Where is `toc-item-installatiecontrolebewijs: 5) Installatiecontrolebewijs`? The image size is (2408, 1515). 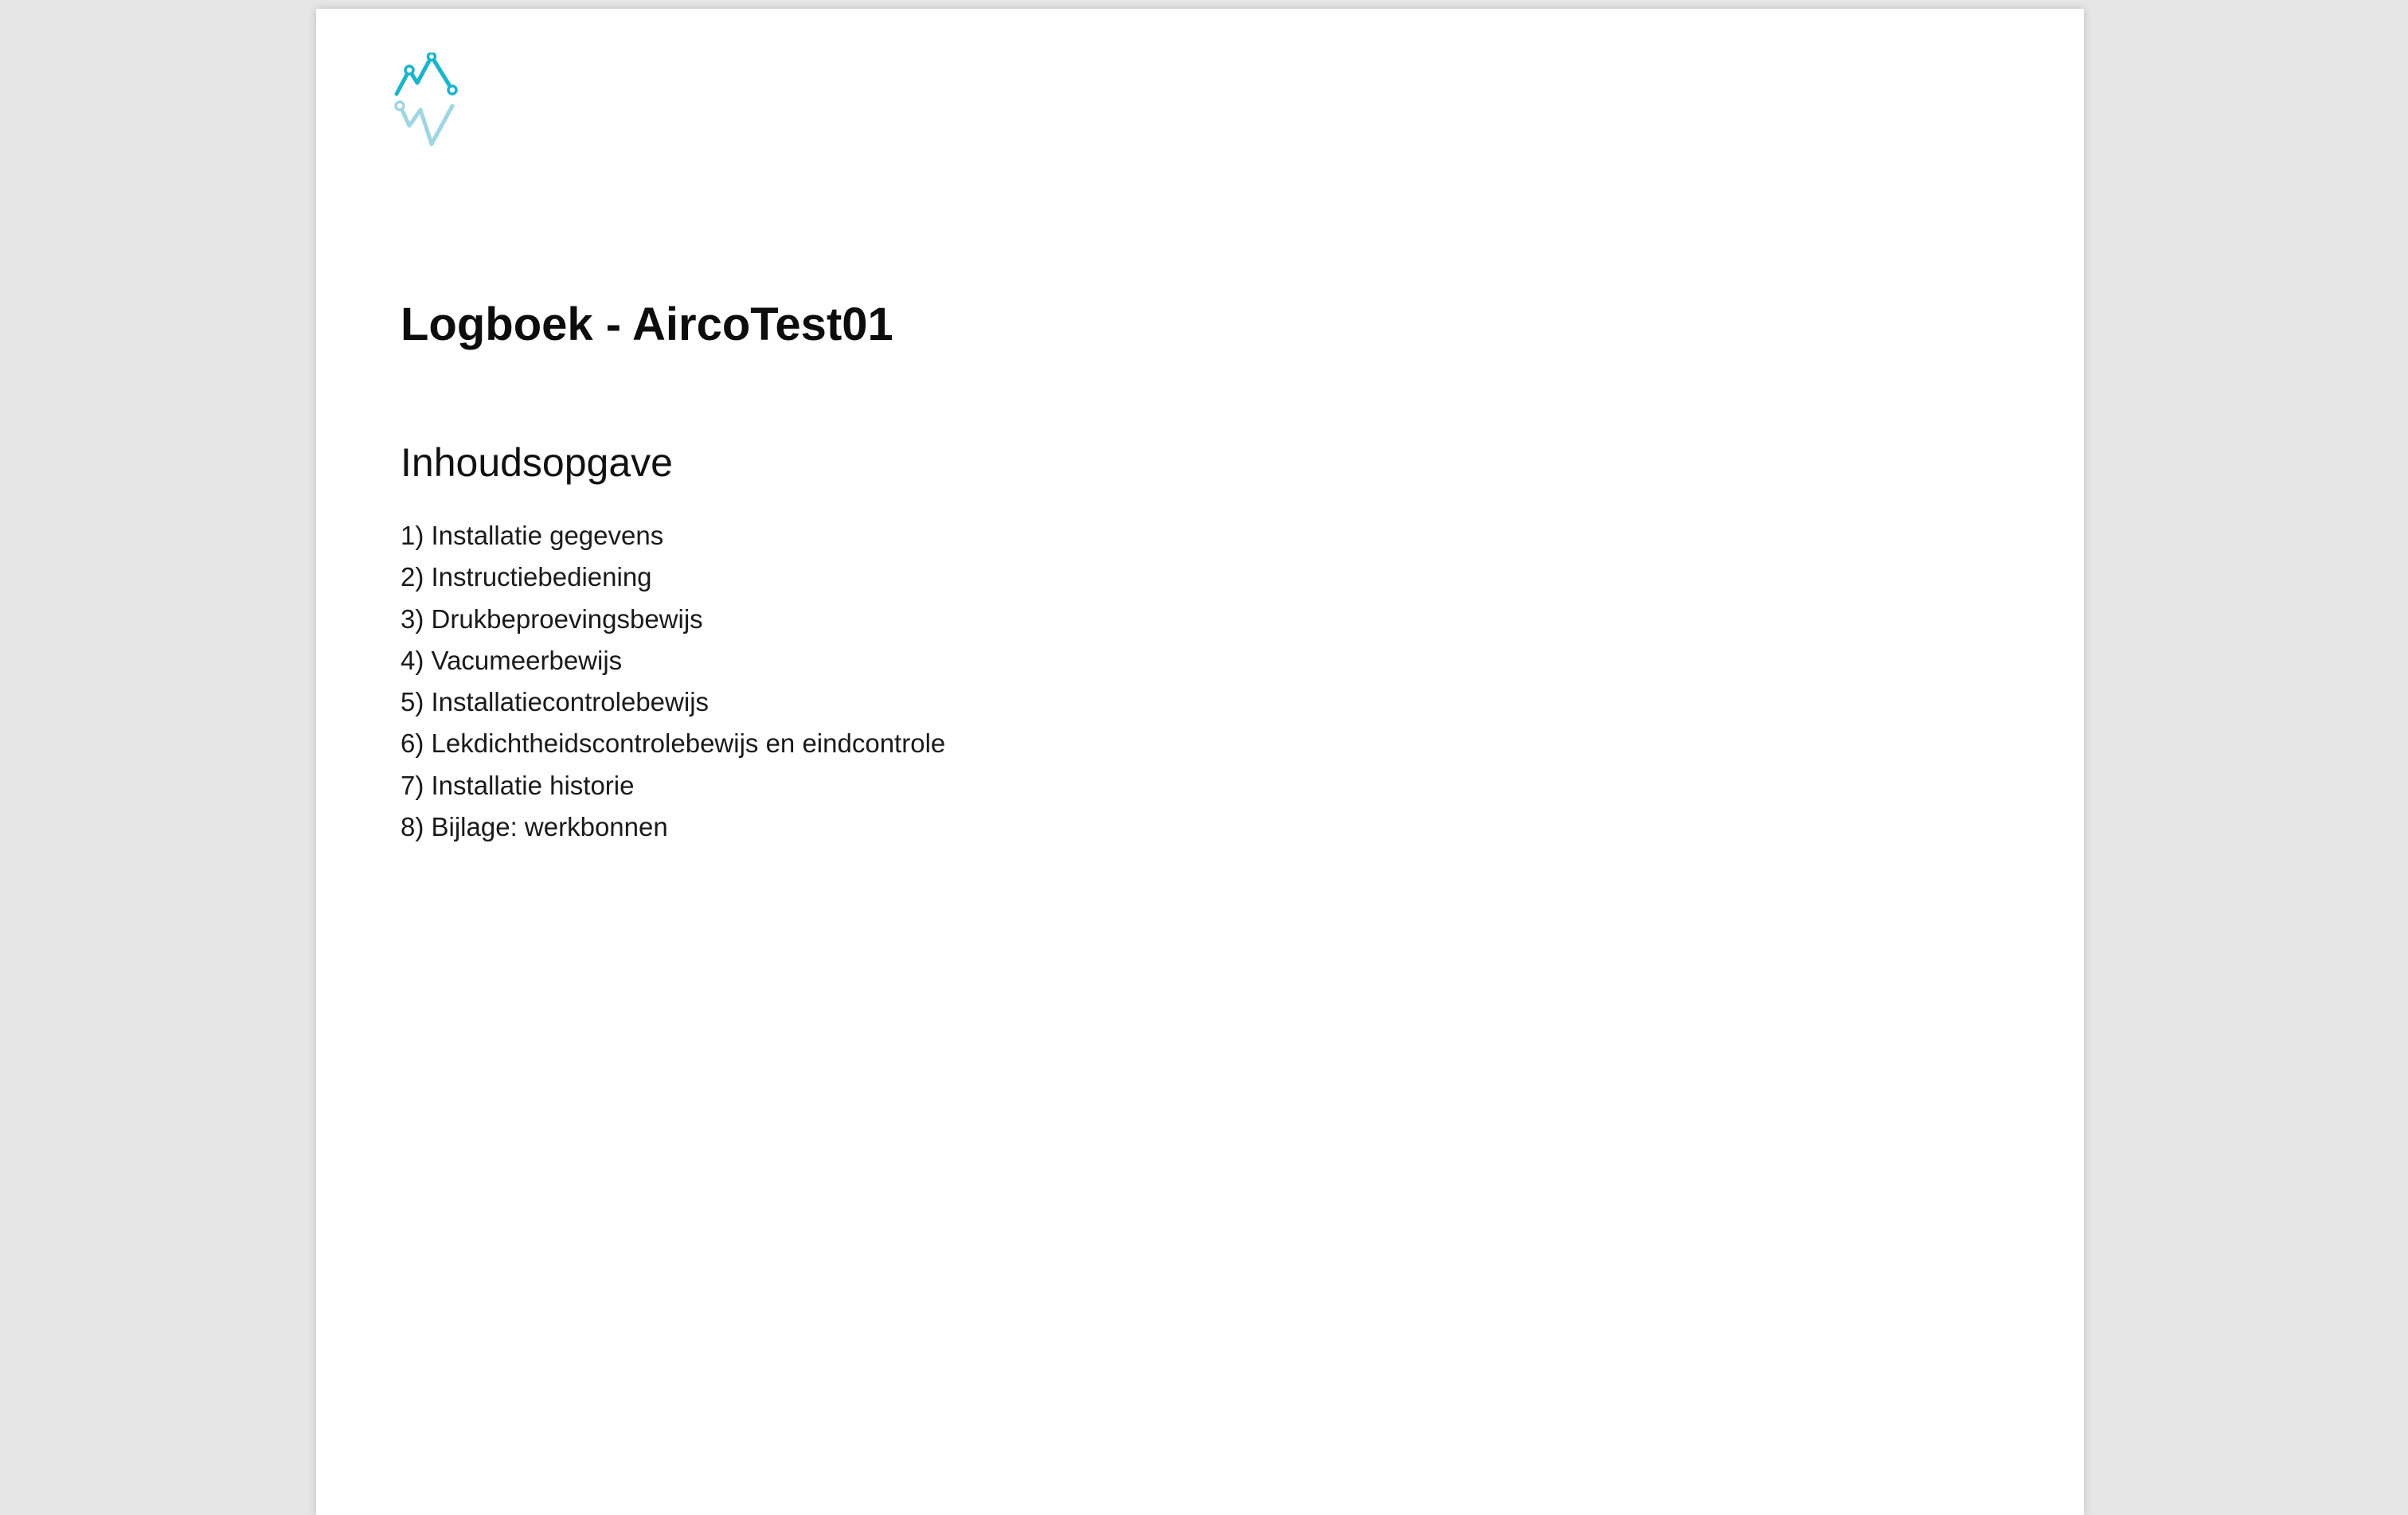
toc-item-installatiecontrolebewijs: 5) Installatiecontrolebewijs is located at coordinates (673, 702).